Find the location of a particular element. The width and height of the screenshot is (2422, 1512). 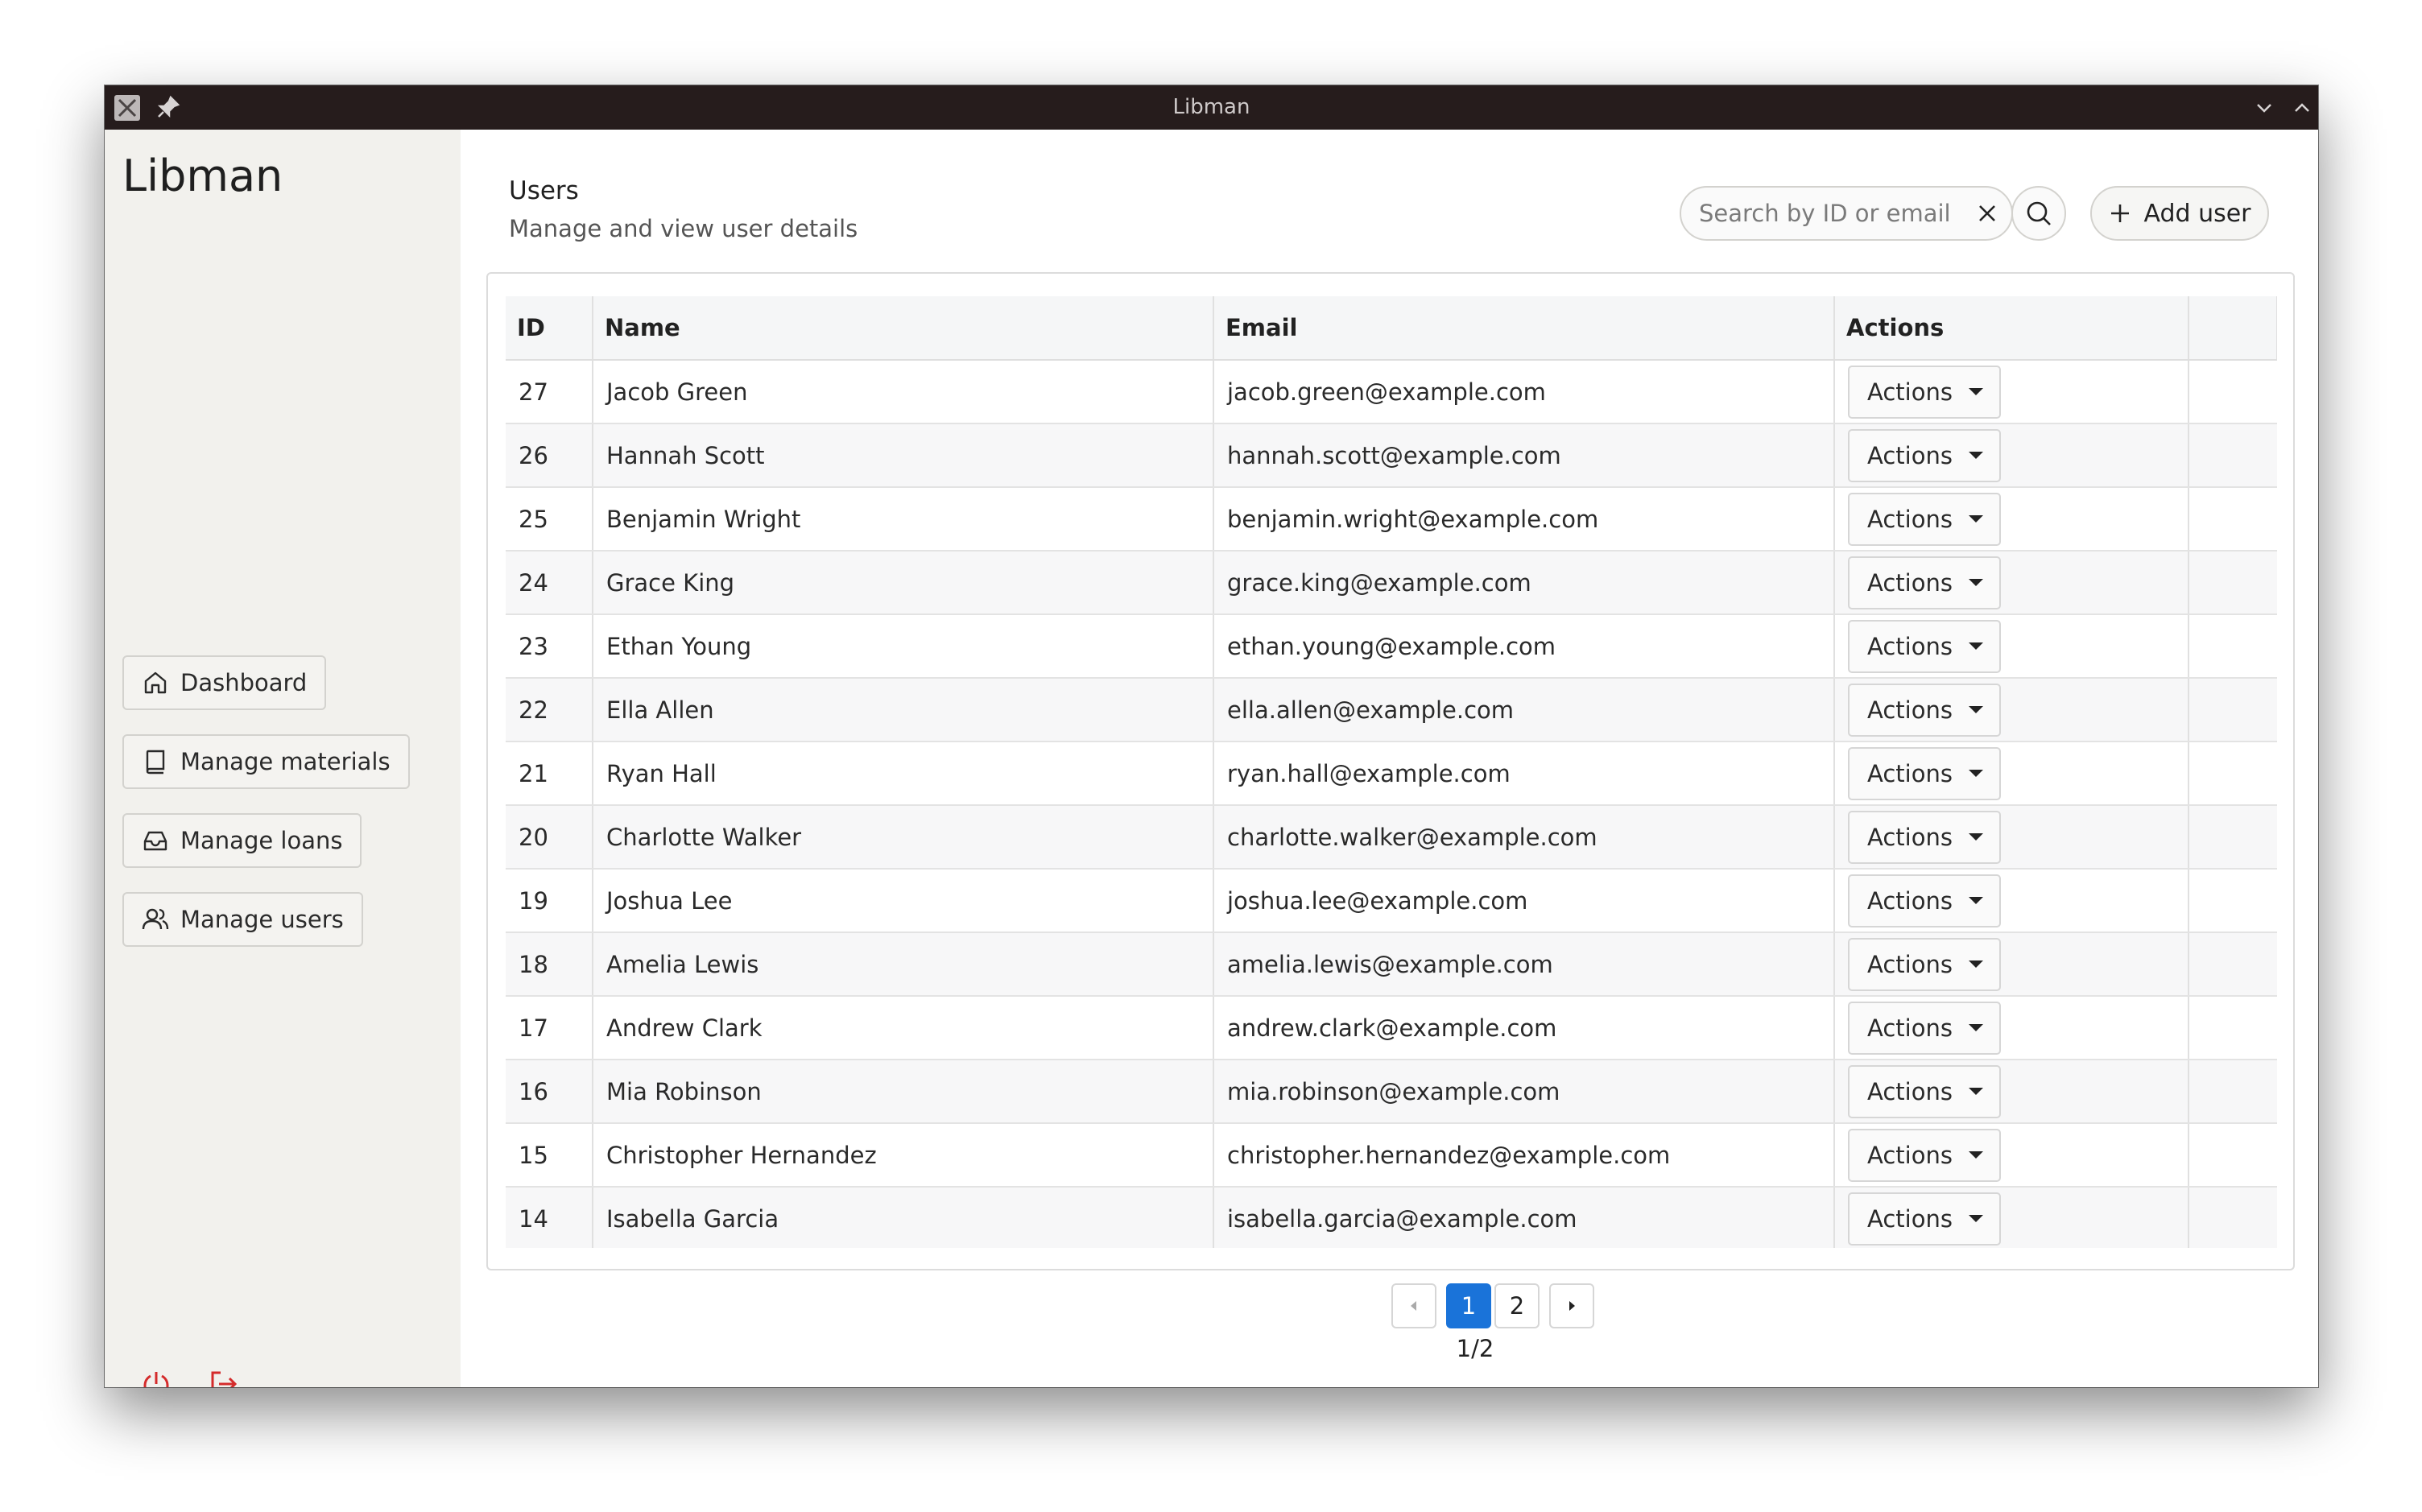

sidebar-item-dashboard: Dashboard is located at coordinates (225, 682).